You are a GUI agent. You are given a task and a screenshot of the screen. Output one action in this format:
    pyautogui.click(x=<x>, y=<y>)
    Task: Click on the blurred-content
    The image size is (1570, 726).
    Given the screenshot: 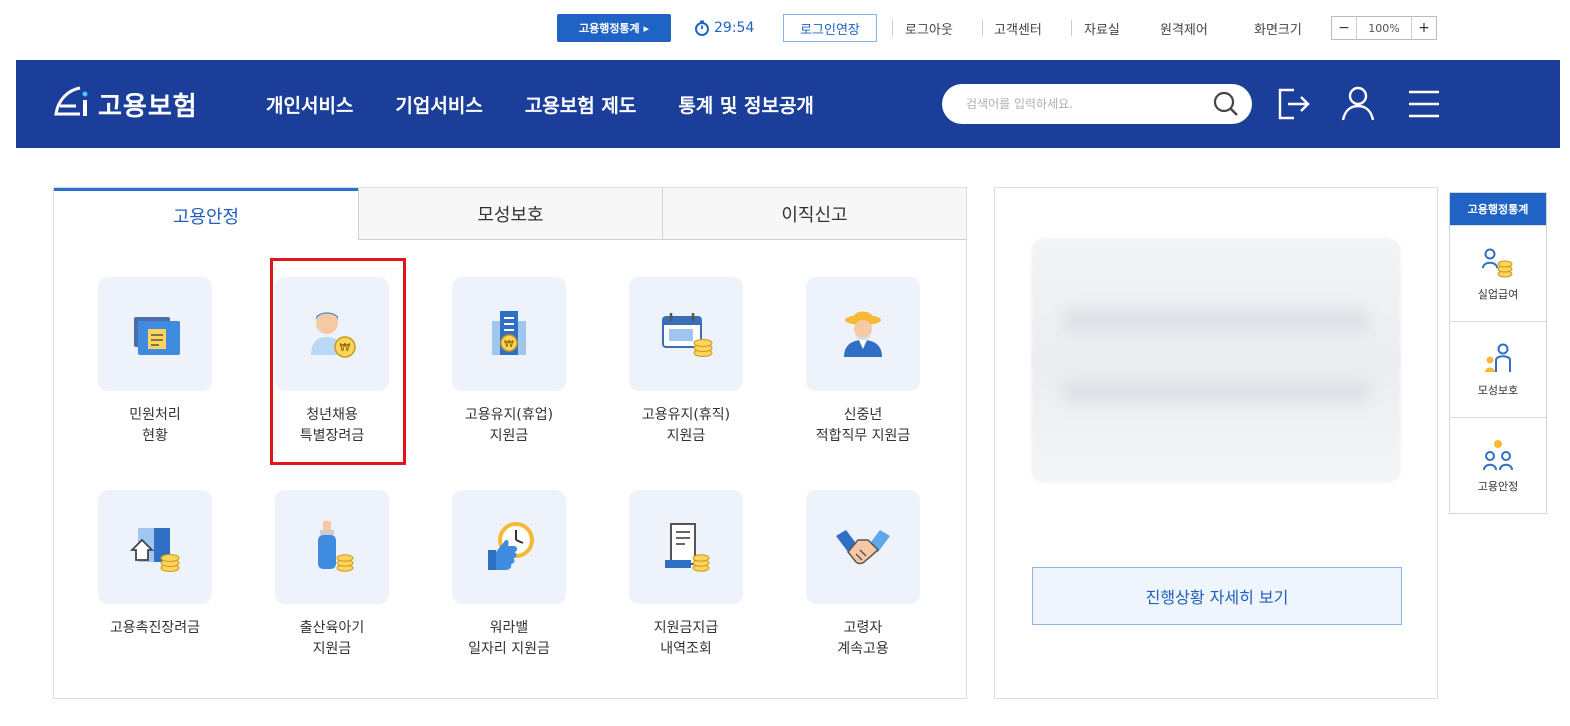 What is the action you would take?
    pyautogui.click(x=1216, y=360)
    